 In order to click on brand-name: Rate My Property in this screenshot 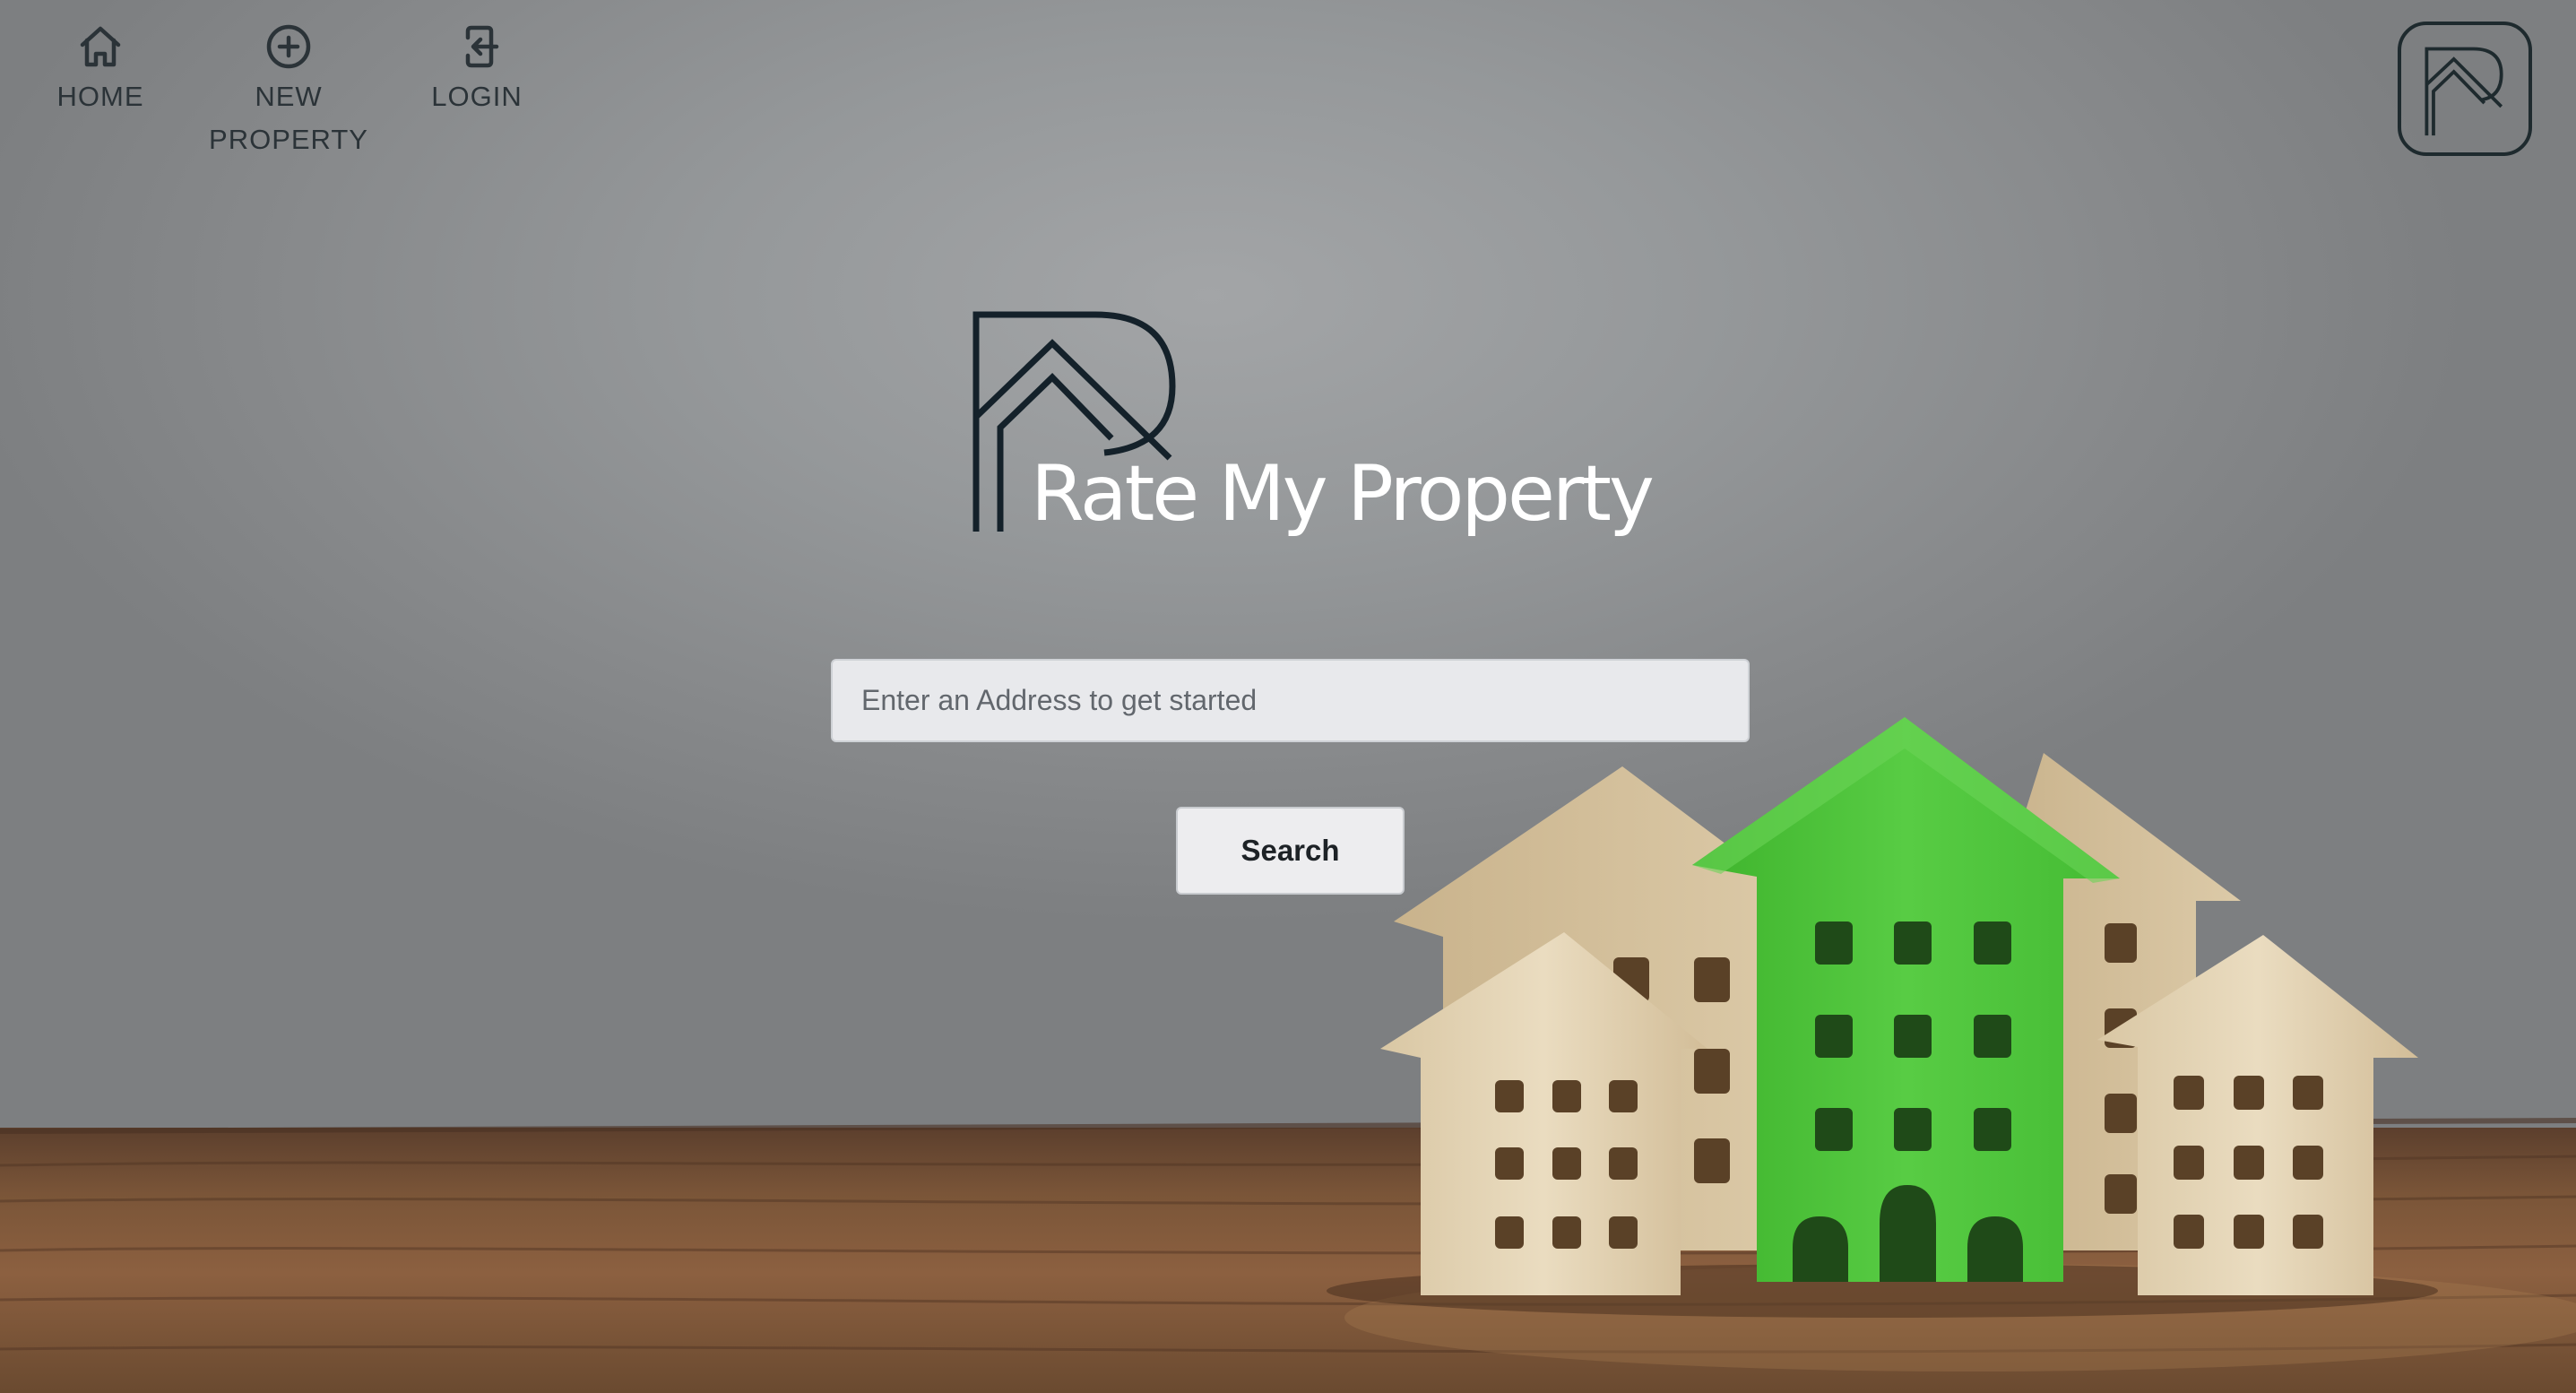, I will do `click(1343, 494)`.